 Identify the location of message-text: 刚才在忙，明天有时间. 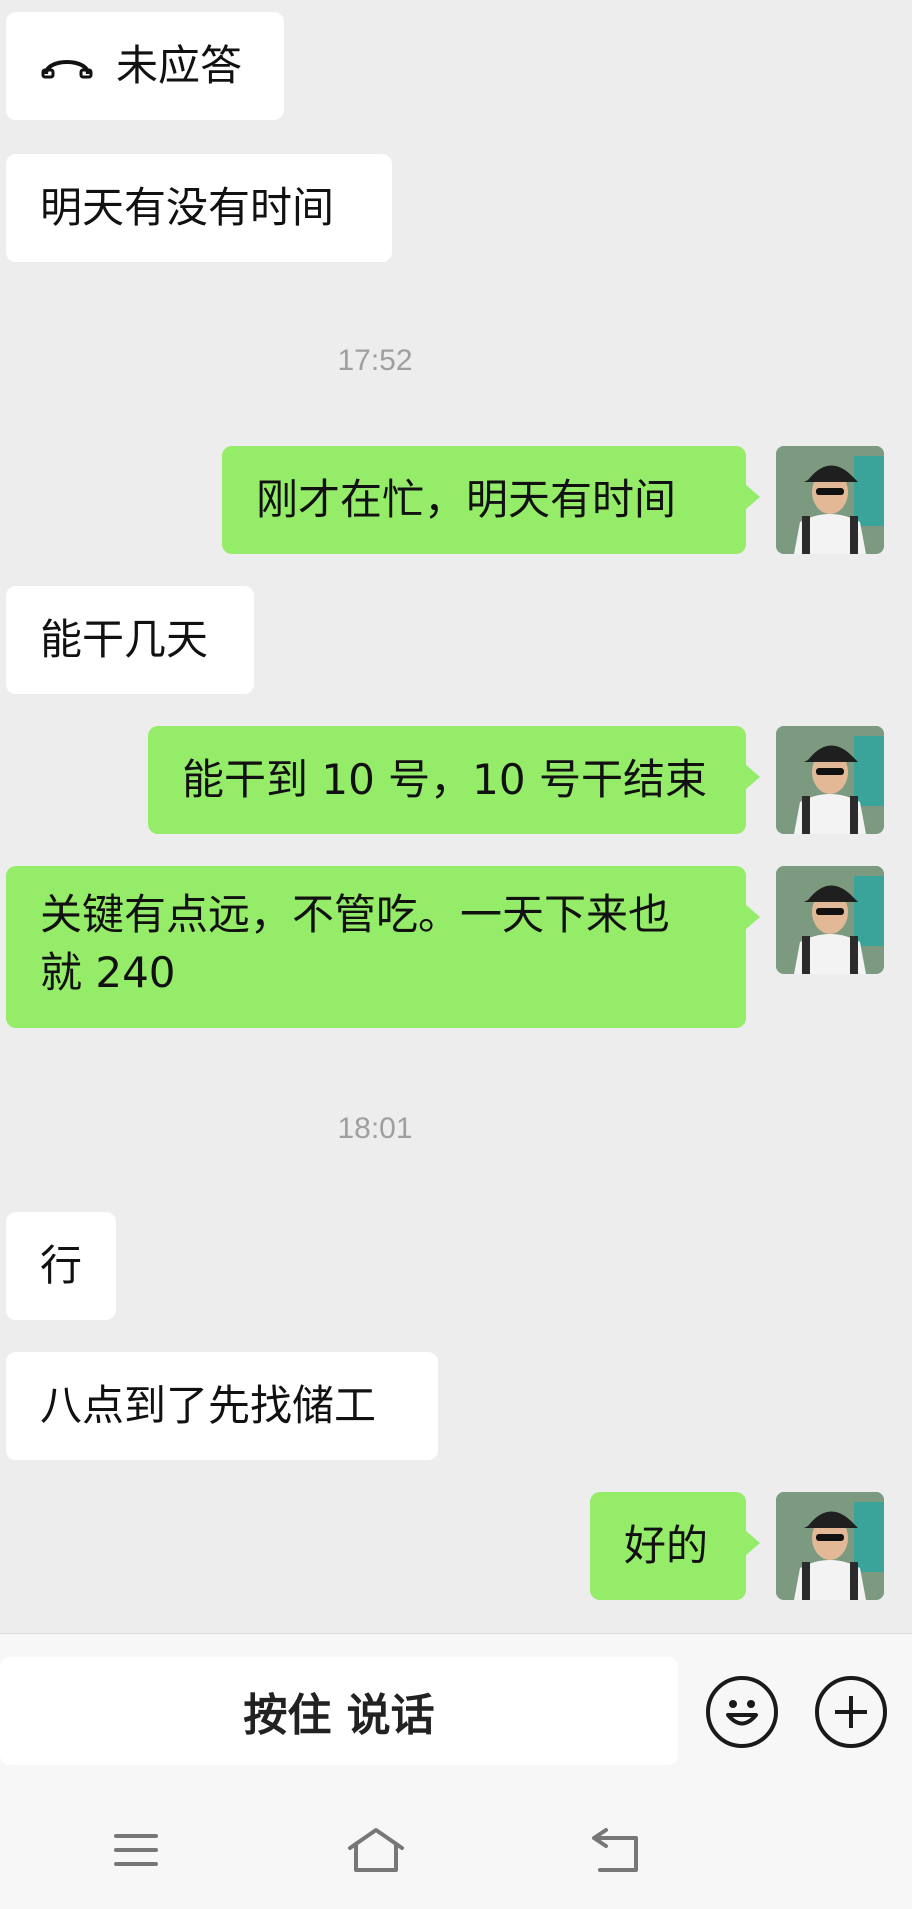
(466, 499).